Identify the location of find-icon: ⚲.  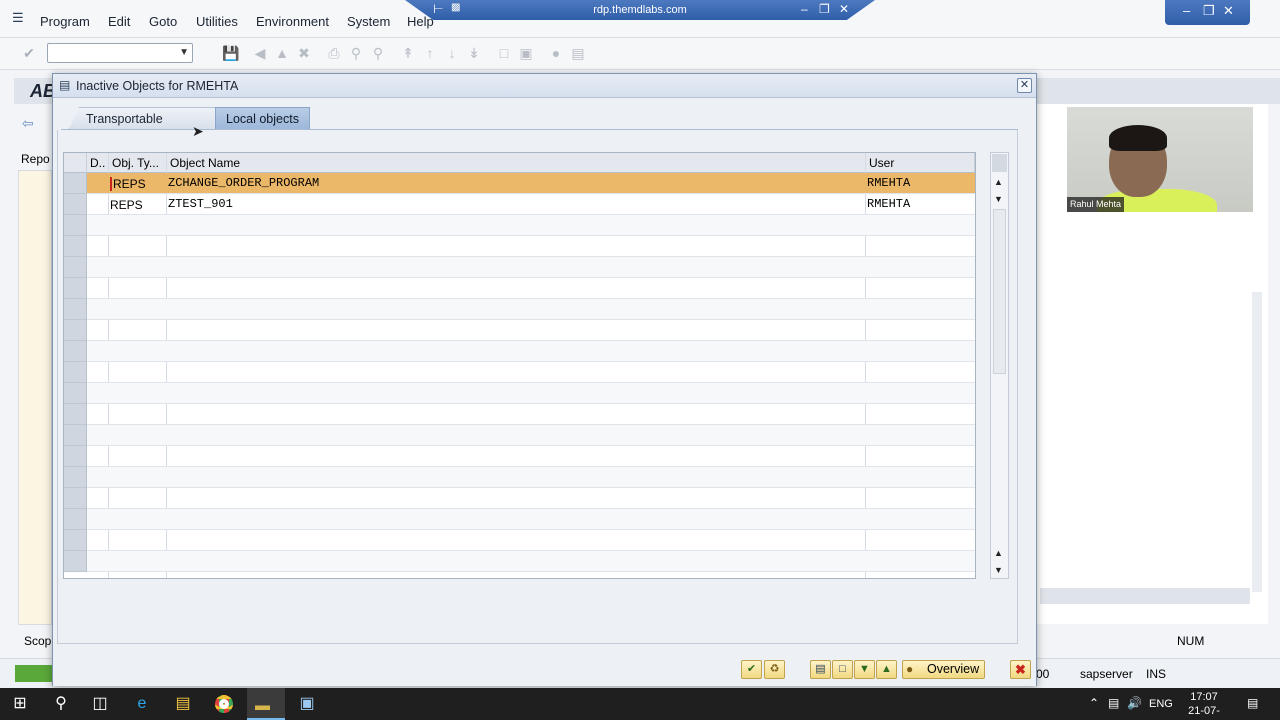
(356, 53).